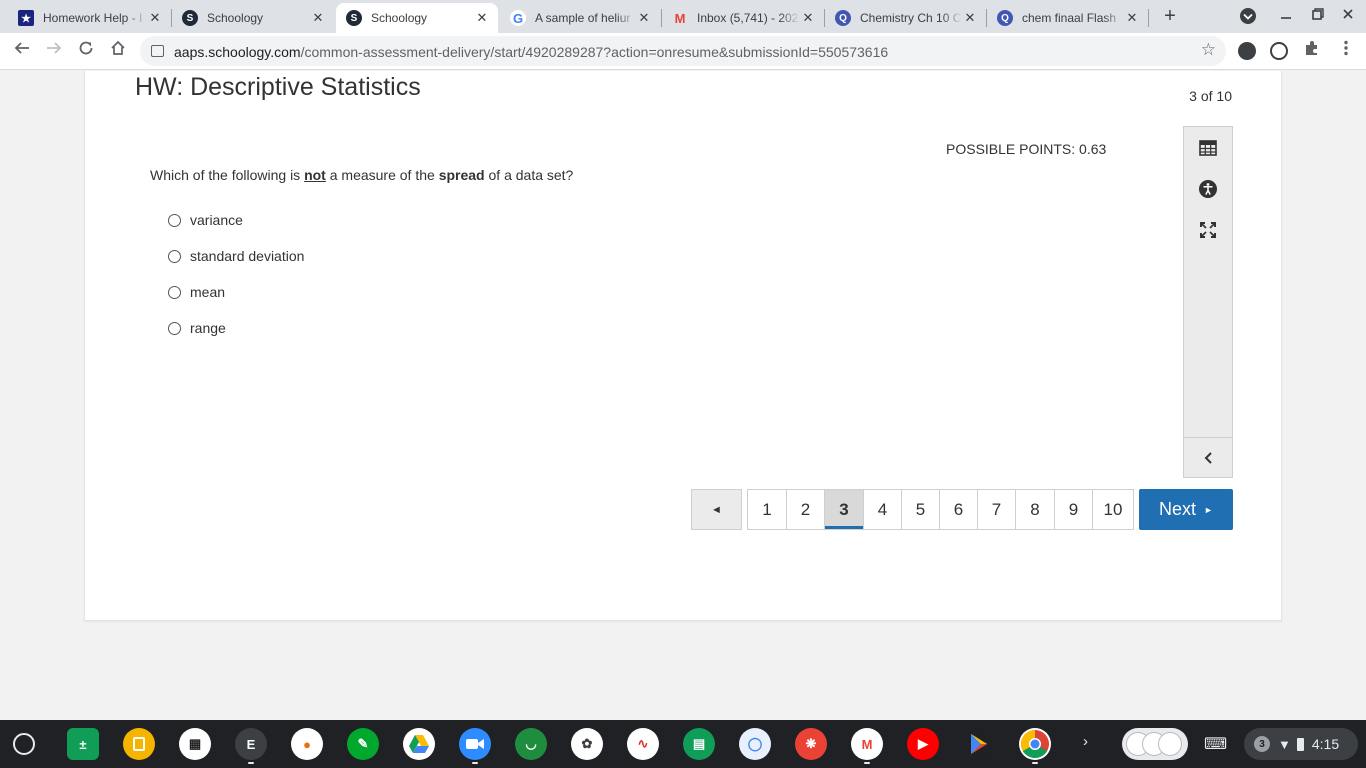  Describe the element at coordinates (587, 744) in the screenshot. I see `chromebook-app-icon: ✿` at that location.